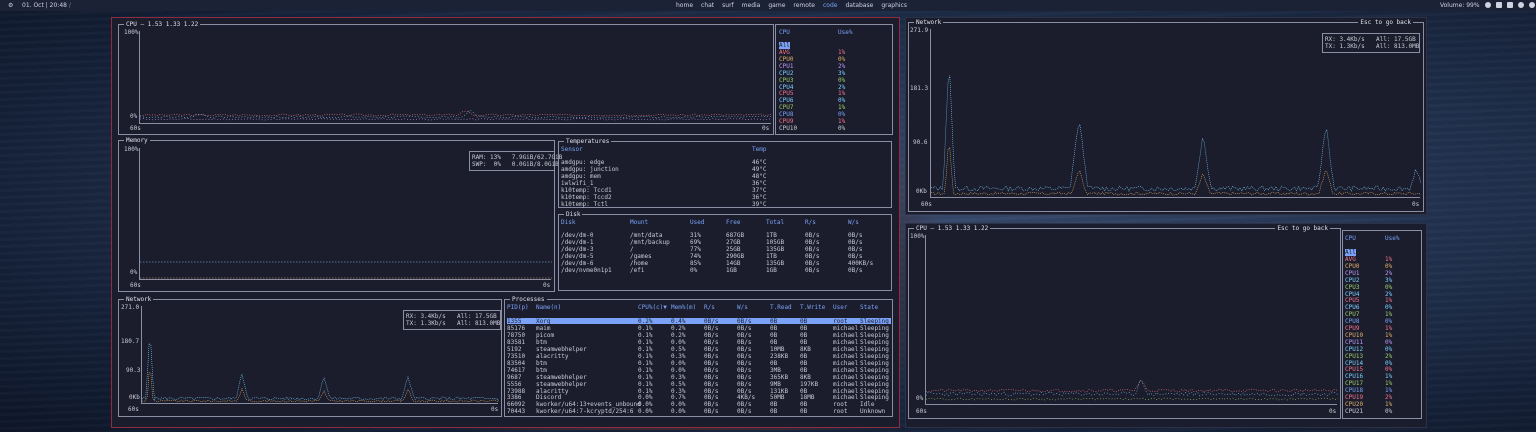  What do you see at coordinates (781, 307) in the screenshot?
I see `process-col-header: T.Read` at bounding box center [781, 307].